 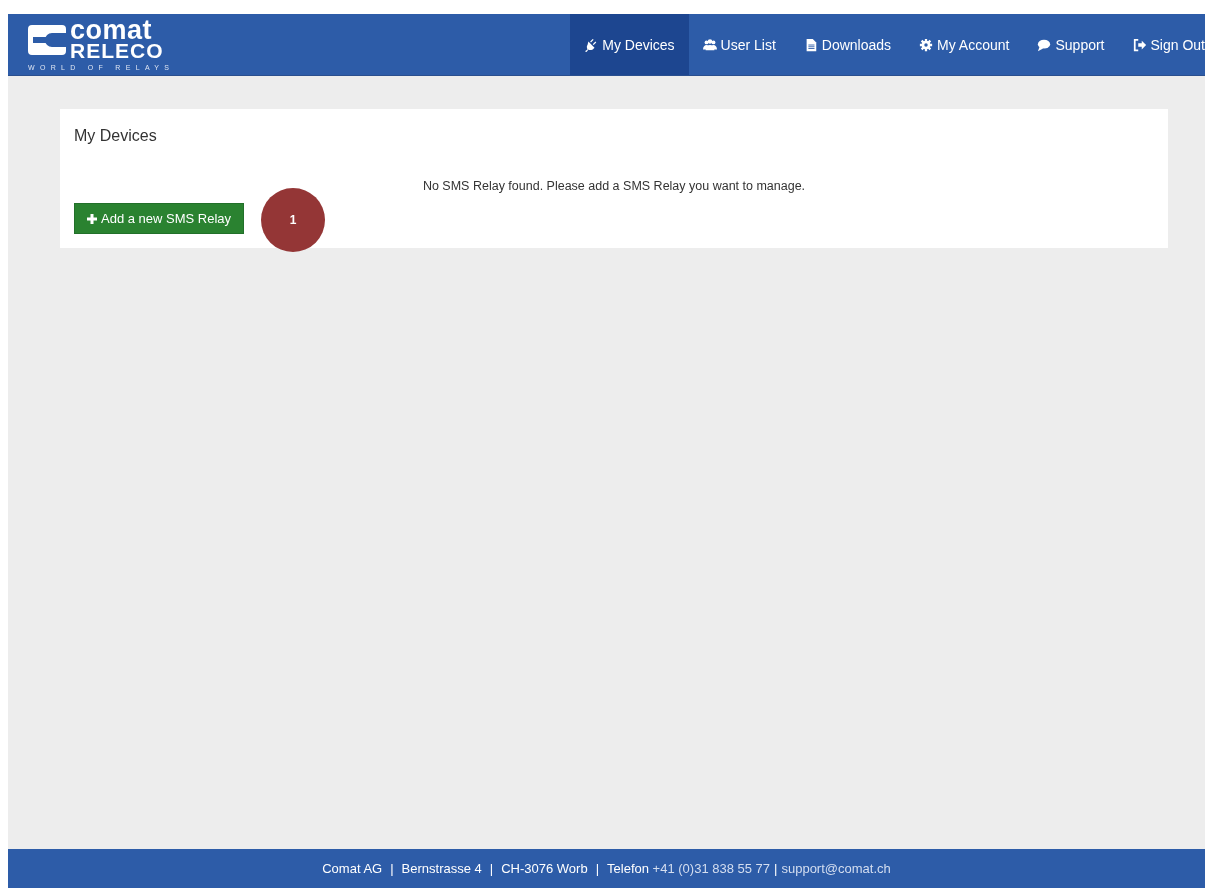 What do you see at coordinates (1044, 44) in the screenshot?
I see `speech-icon` at bounding box center [1044, 44].